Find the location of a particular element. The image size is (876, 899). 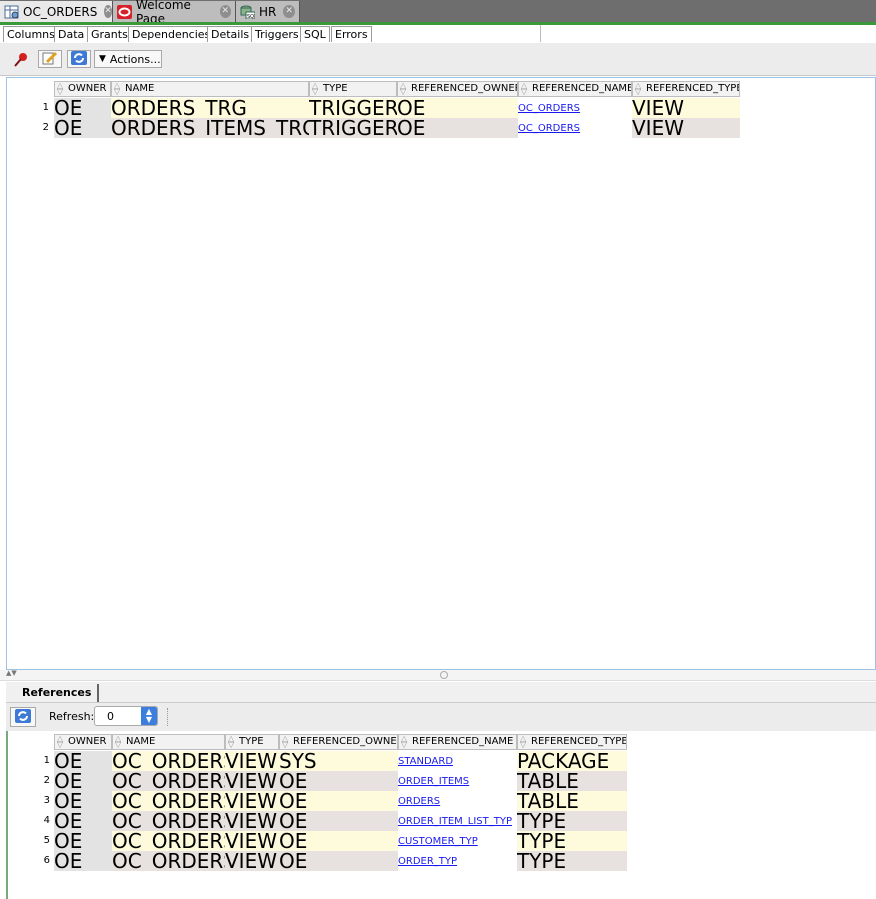

stepper-arrows-icon: ▲ ▼ is located at coordinates (149, 716).